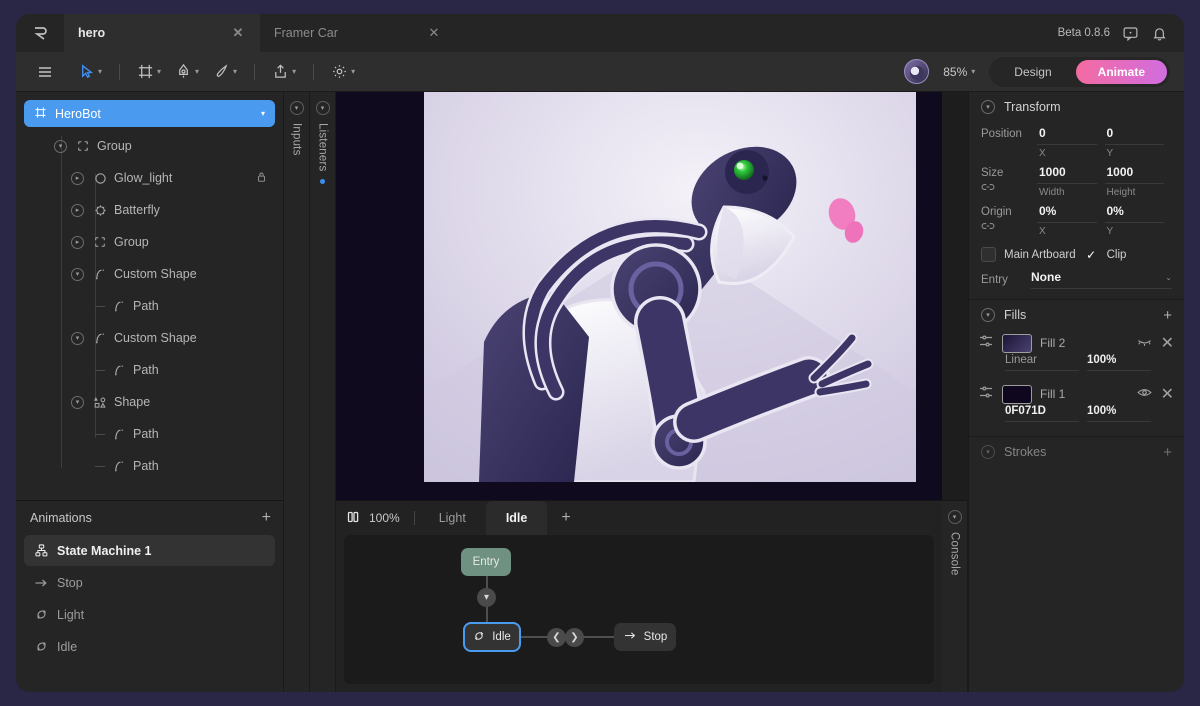  What do you see at coordinates (1071, 141) in the screenshot?
I see `position-x-field: 0 X` at bounding box center [1071, 141].